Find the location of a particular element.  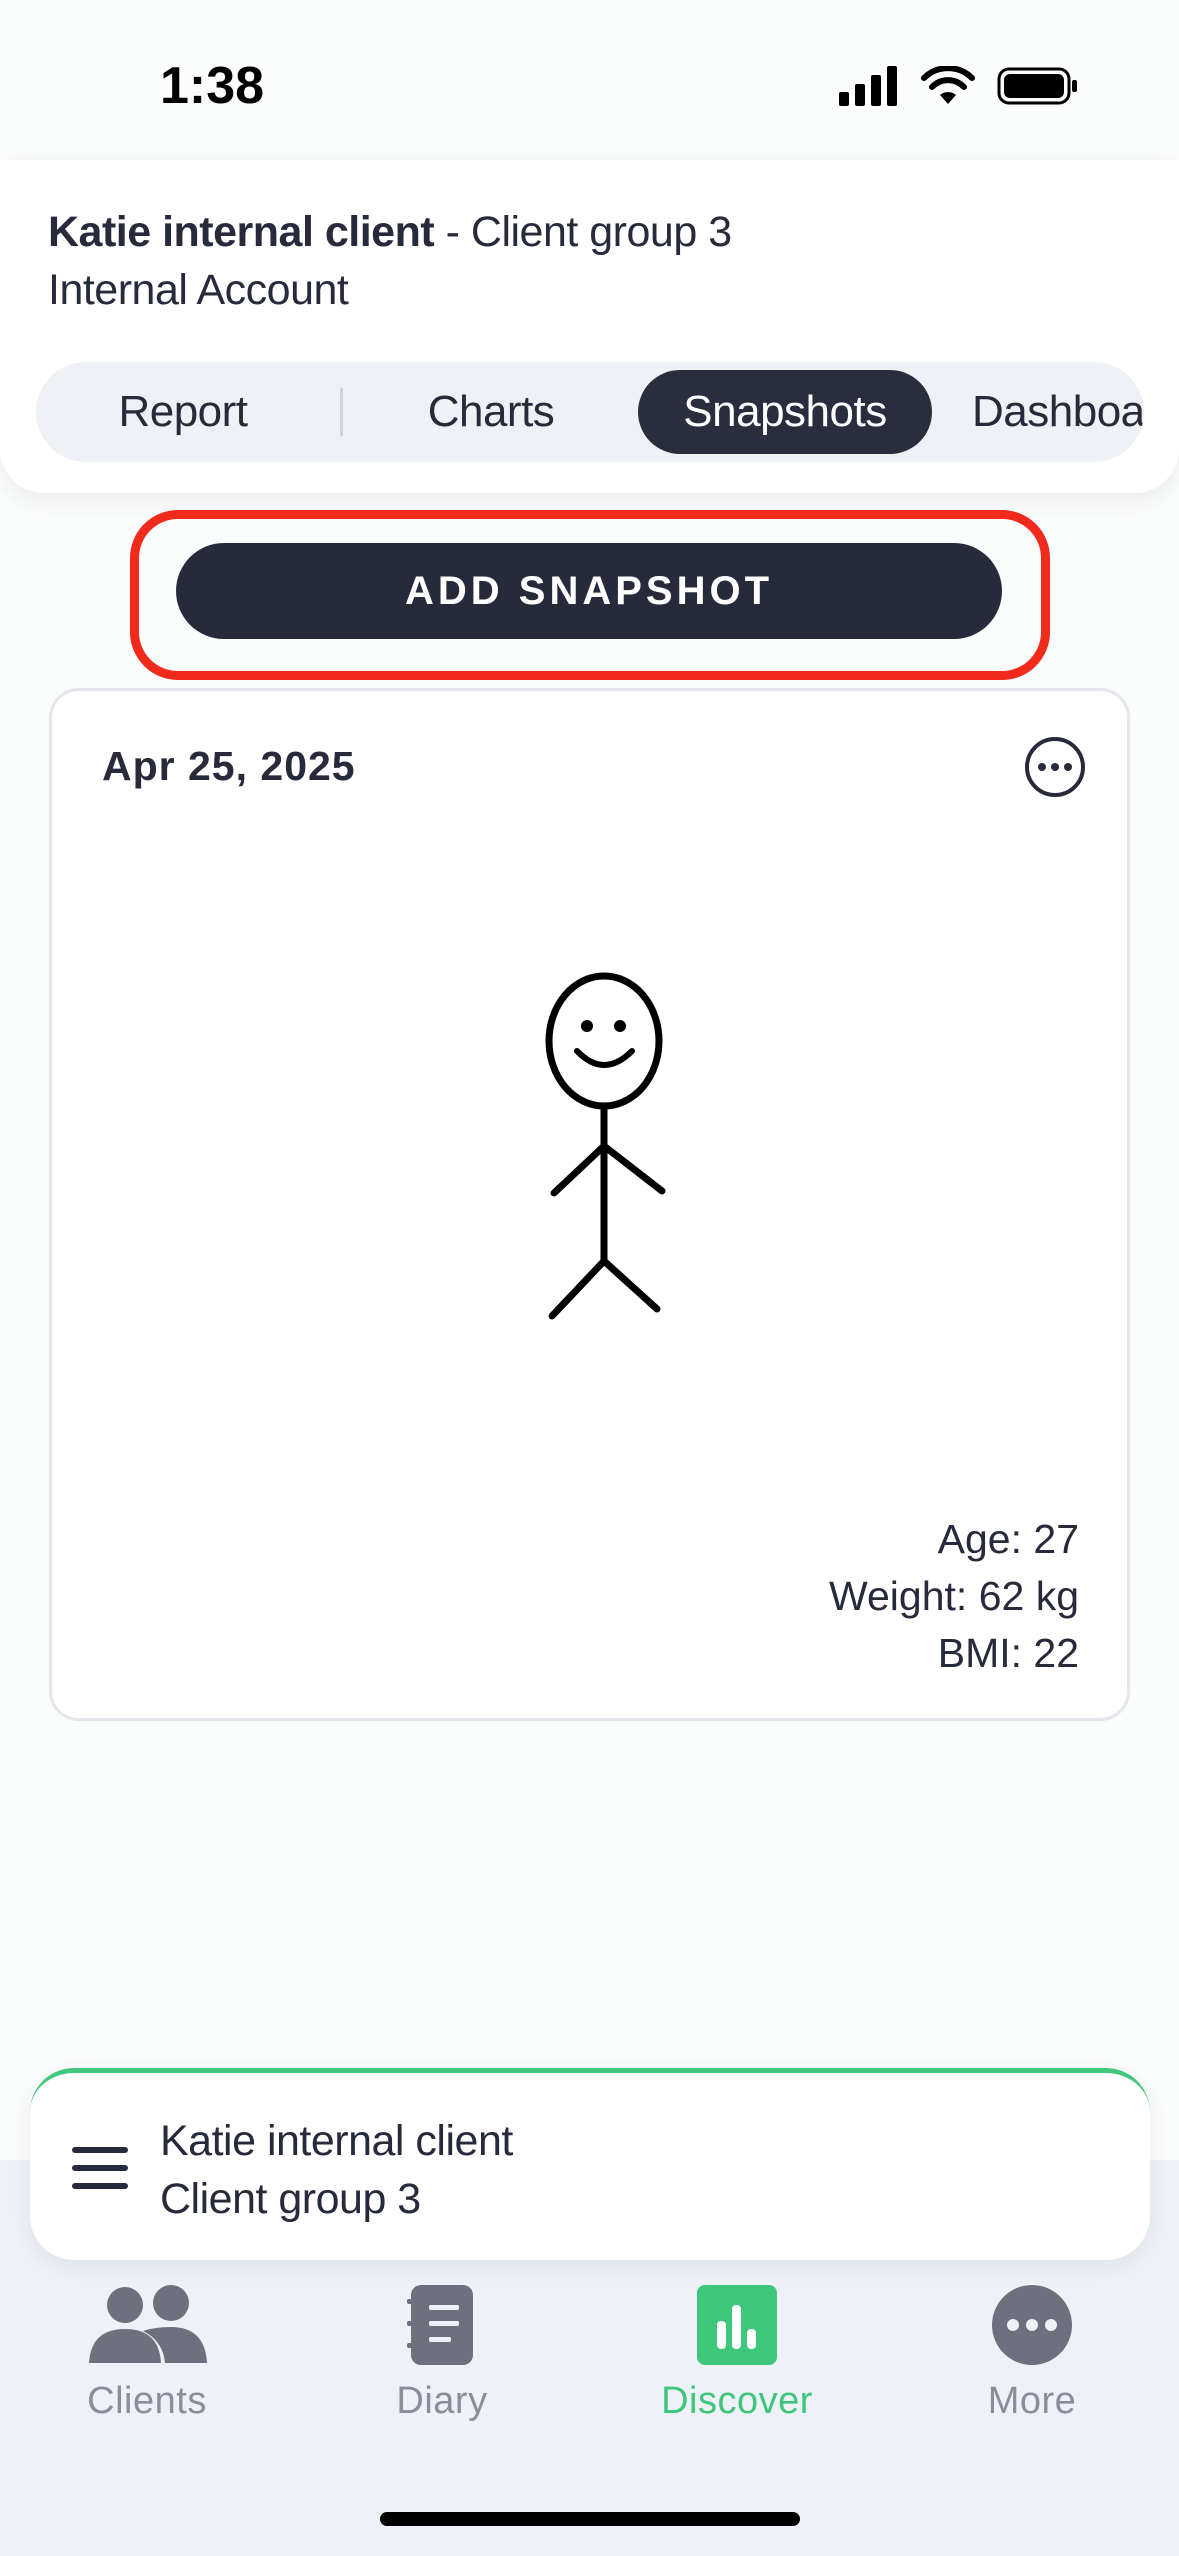

diary-icon is located at coordinates (440, 2325).